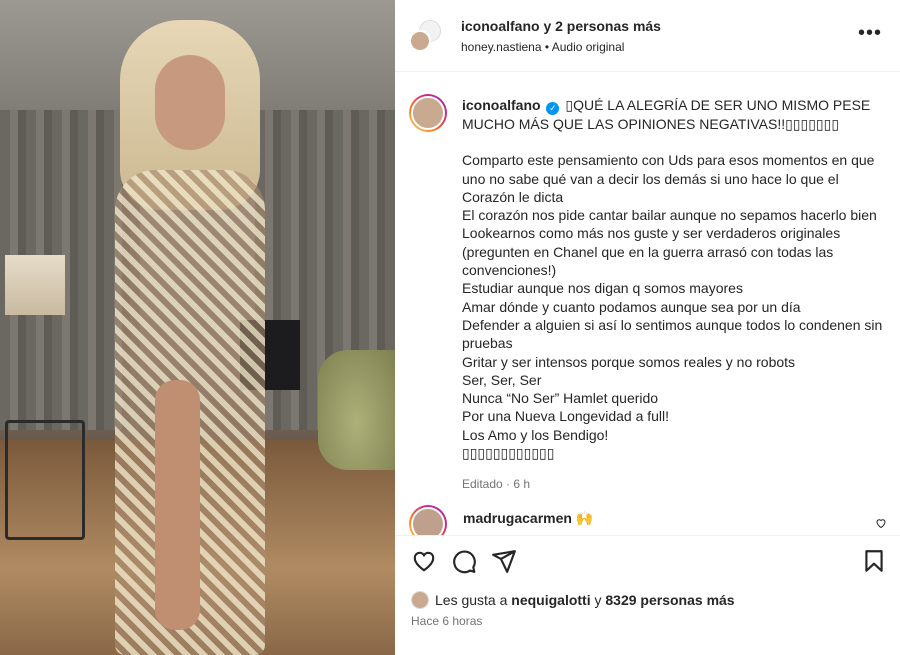 The height and width of the screenshot is (655, 900). Describe the element at coordinates (553, 108) in the screenshot. I see `verified-badge-icon: ✓` at that location.